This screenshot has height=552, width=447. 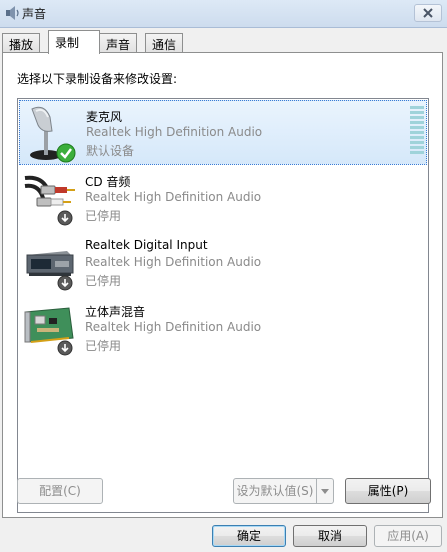 I want to click on default-check-icon, so click(x=66, y=153).